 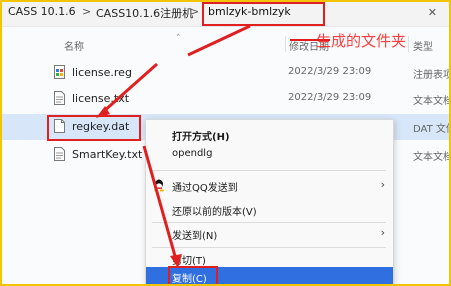 What do you see at coordinates (189, 279) in the screenshot?
I see `menu-item-label: 复制(C)` at bounding box center [189, 279].